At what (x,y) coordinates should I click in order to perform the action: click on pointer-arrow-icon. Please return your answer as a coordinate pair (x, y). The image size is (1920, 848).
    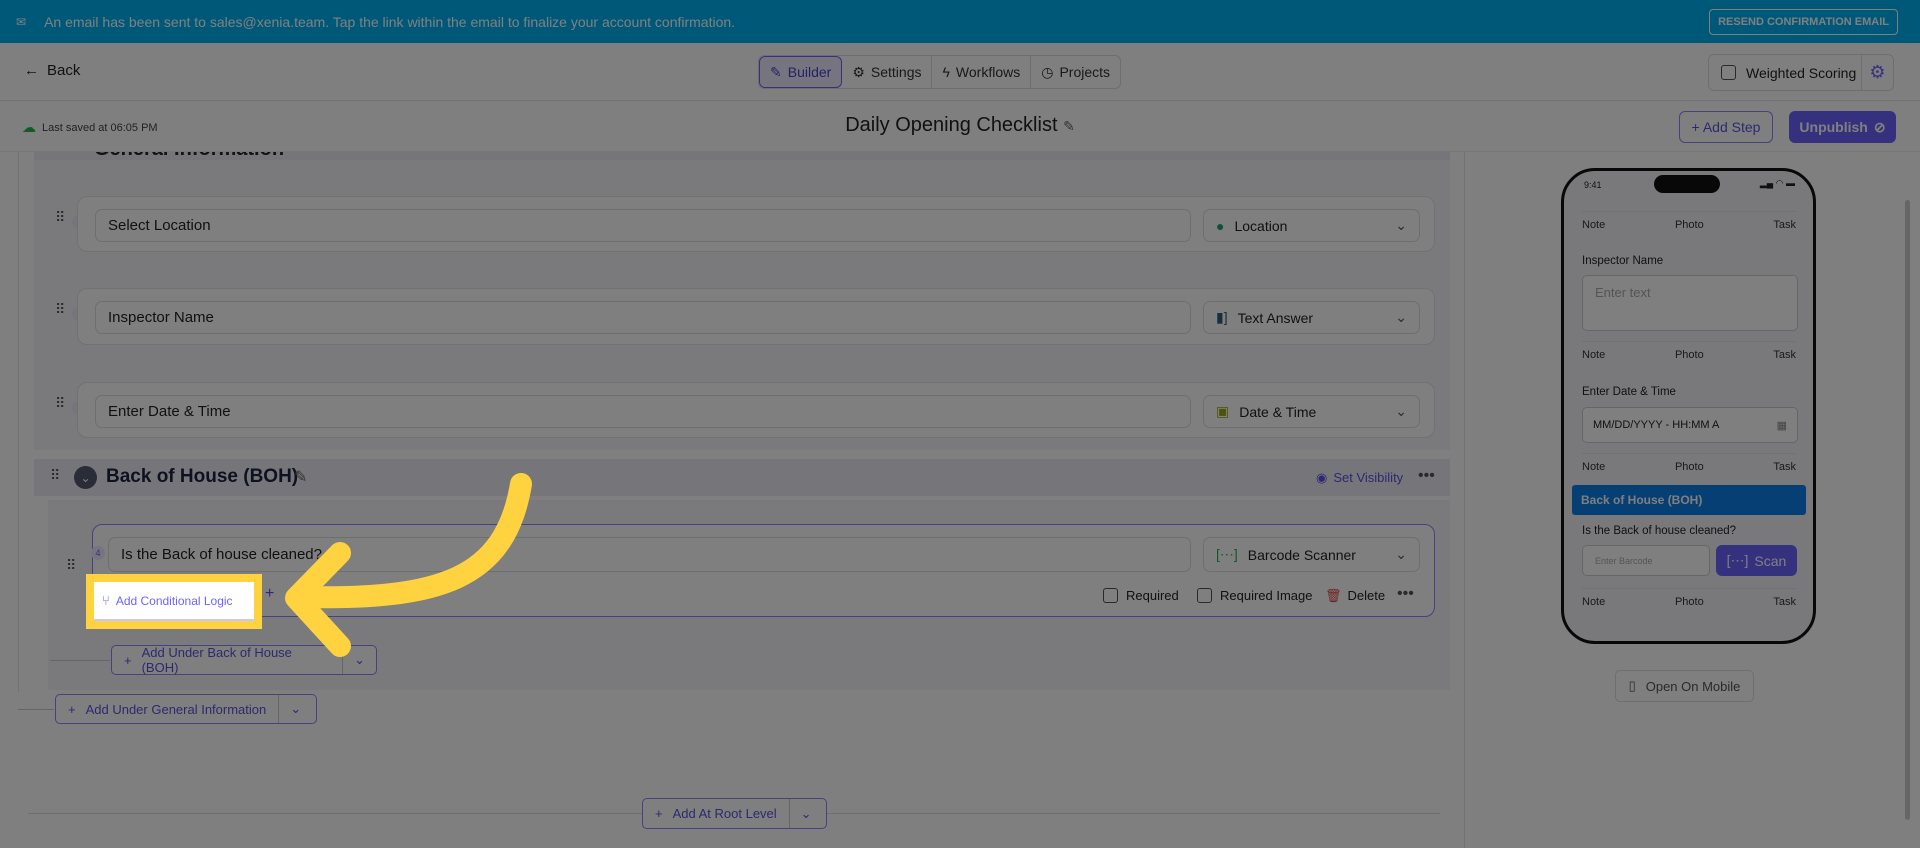
    Looking at the image, I should click on (408, 565).